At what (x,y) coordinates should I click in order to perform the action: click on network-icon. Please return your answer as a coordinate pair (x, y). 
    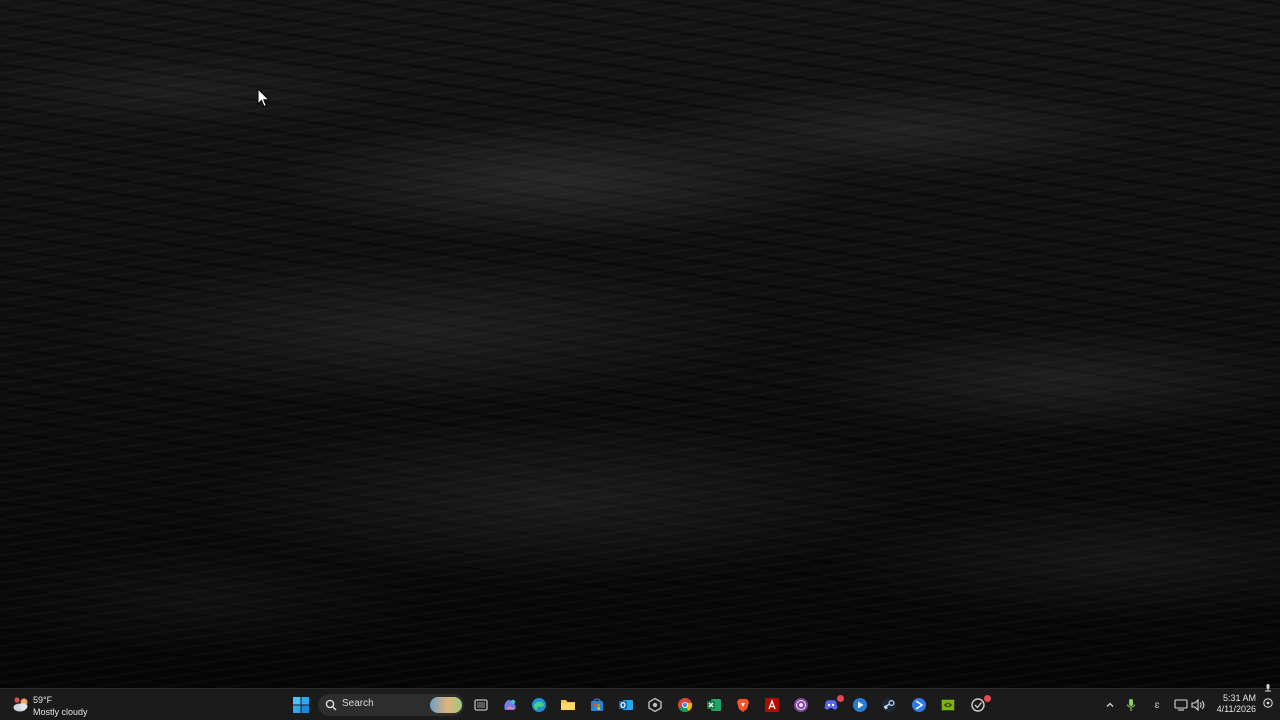
    Looking at the image, I should click on (1181, 705).